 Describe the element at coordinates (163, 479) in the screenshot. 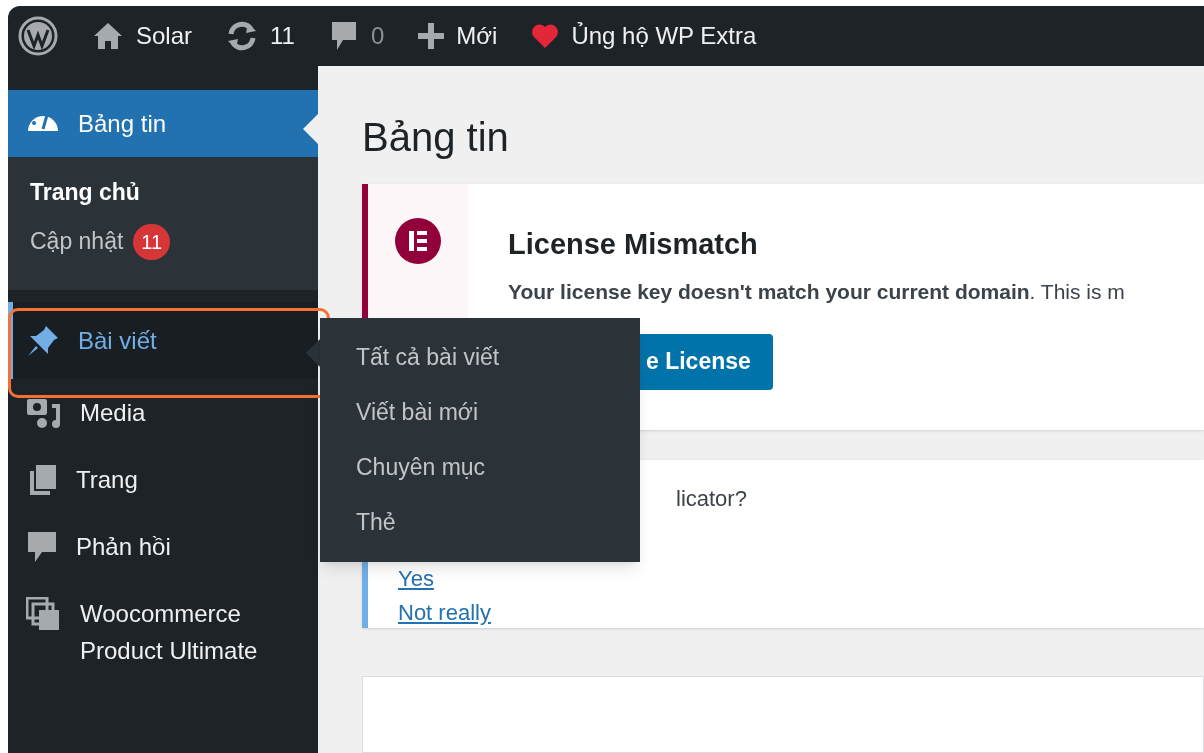

I see `sidebar-menu-item: Trang` at that location.